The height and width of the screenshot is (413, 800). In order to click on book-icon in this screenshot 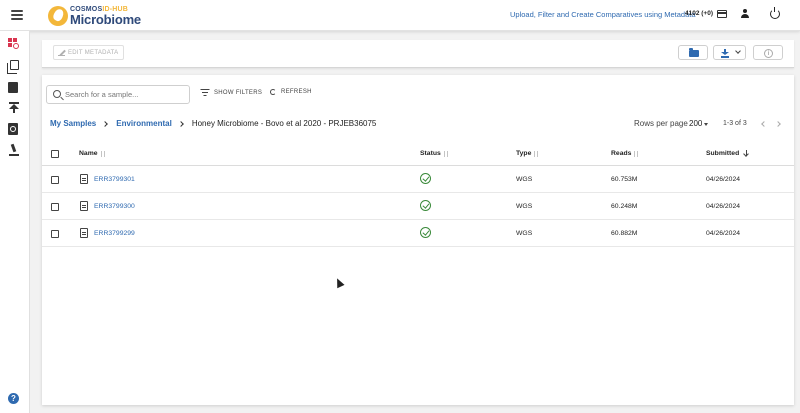, I will do `click(13, 87)`.